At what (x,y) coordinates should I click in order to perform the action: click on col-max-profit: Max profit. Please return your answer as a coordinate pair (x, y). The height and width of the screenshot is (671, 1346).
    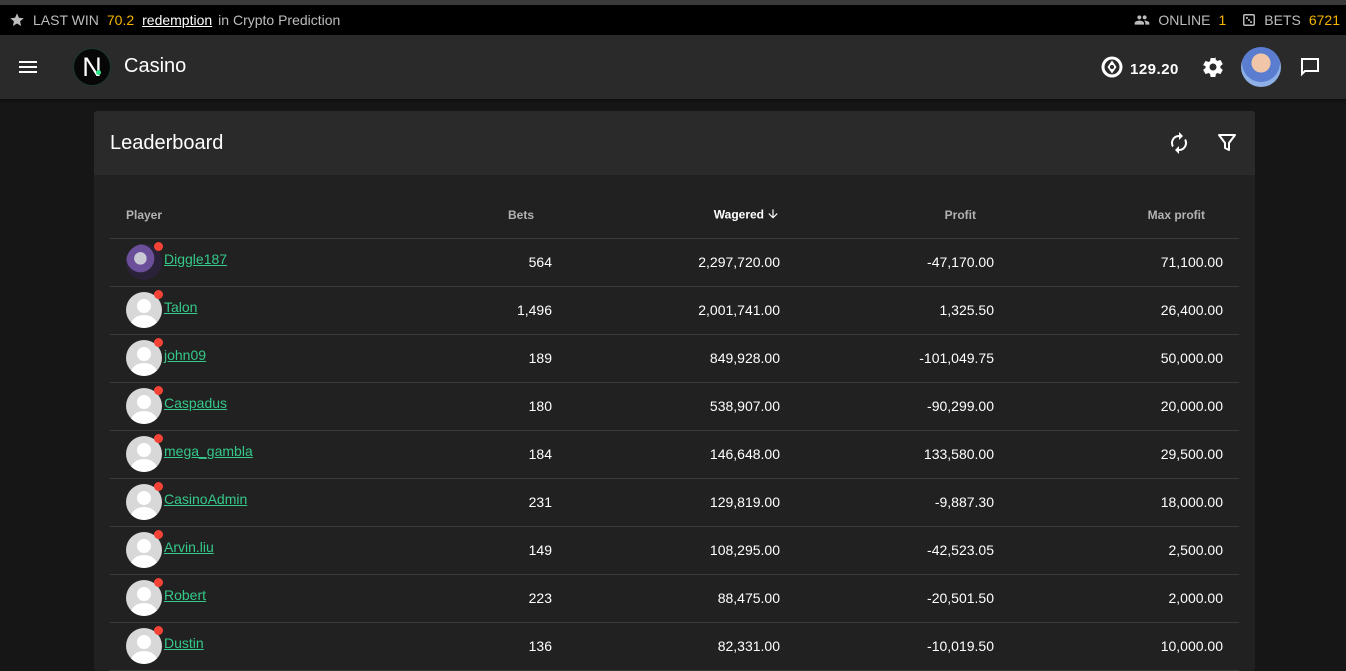
    Looking at the image, I should click on (1124, 216).